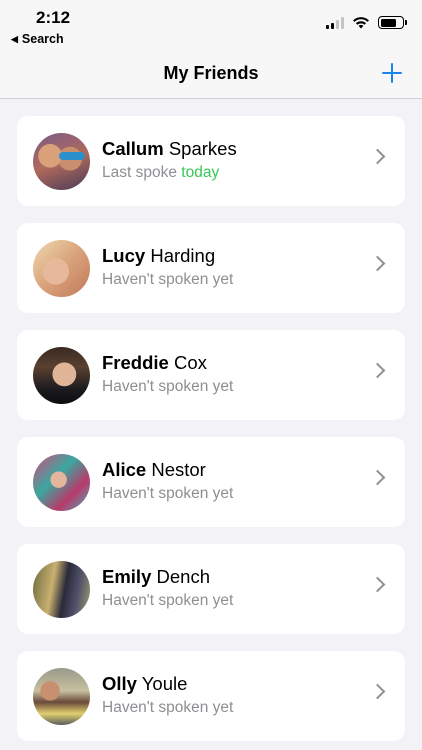 This screenshot has height=750, width=422. What do you see at coordinates (211, 696) in the screenshot?
I see `friend-row-olly: Olly Youle Haven't spoken yet` at bounding box center [211, 696].